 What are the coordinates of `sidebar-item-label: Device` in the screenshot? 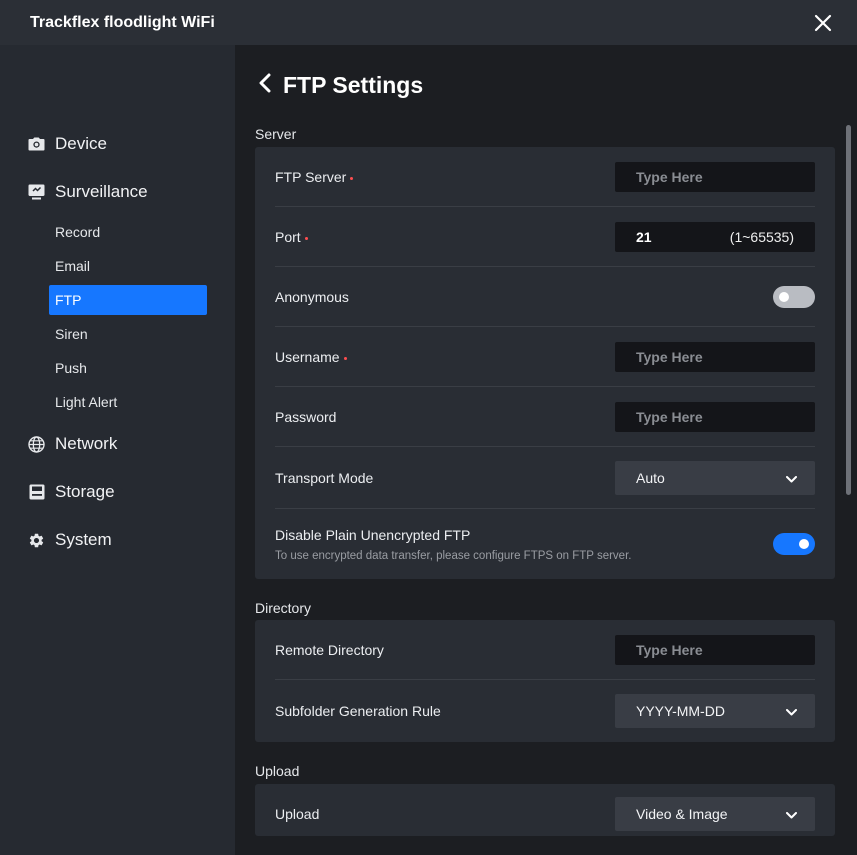 It's located at (81, 143).